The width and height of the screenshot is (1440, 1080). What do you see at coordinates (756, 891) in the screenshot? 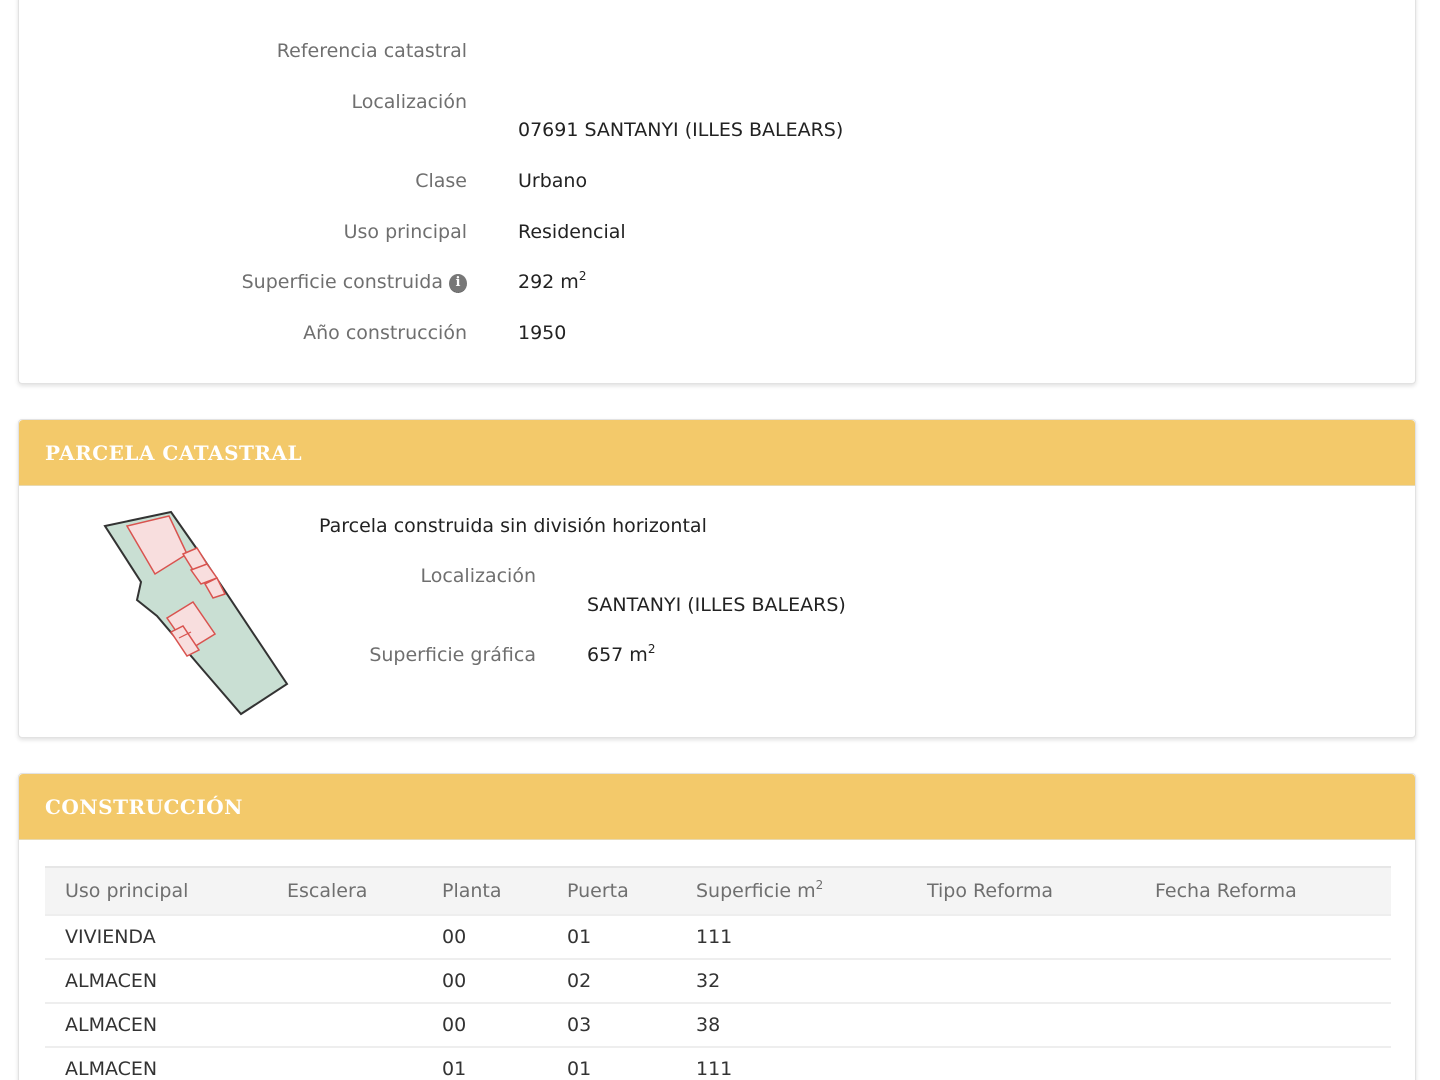
I see `col-superficie-text: Superficie m` at bounding box center [756, 891].